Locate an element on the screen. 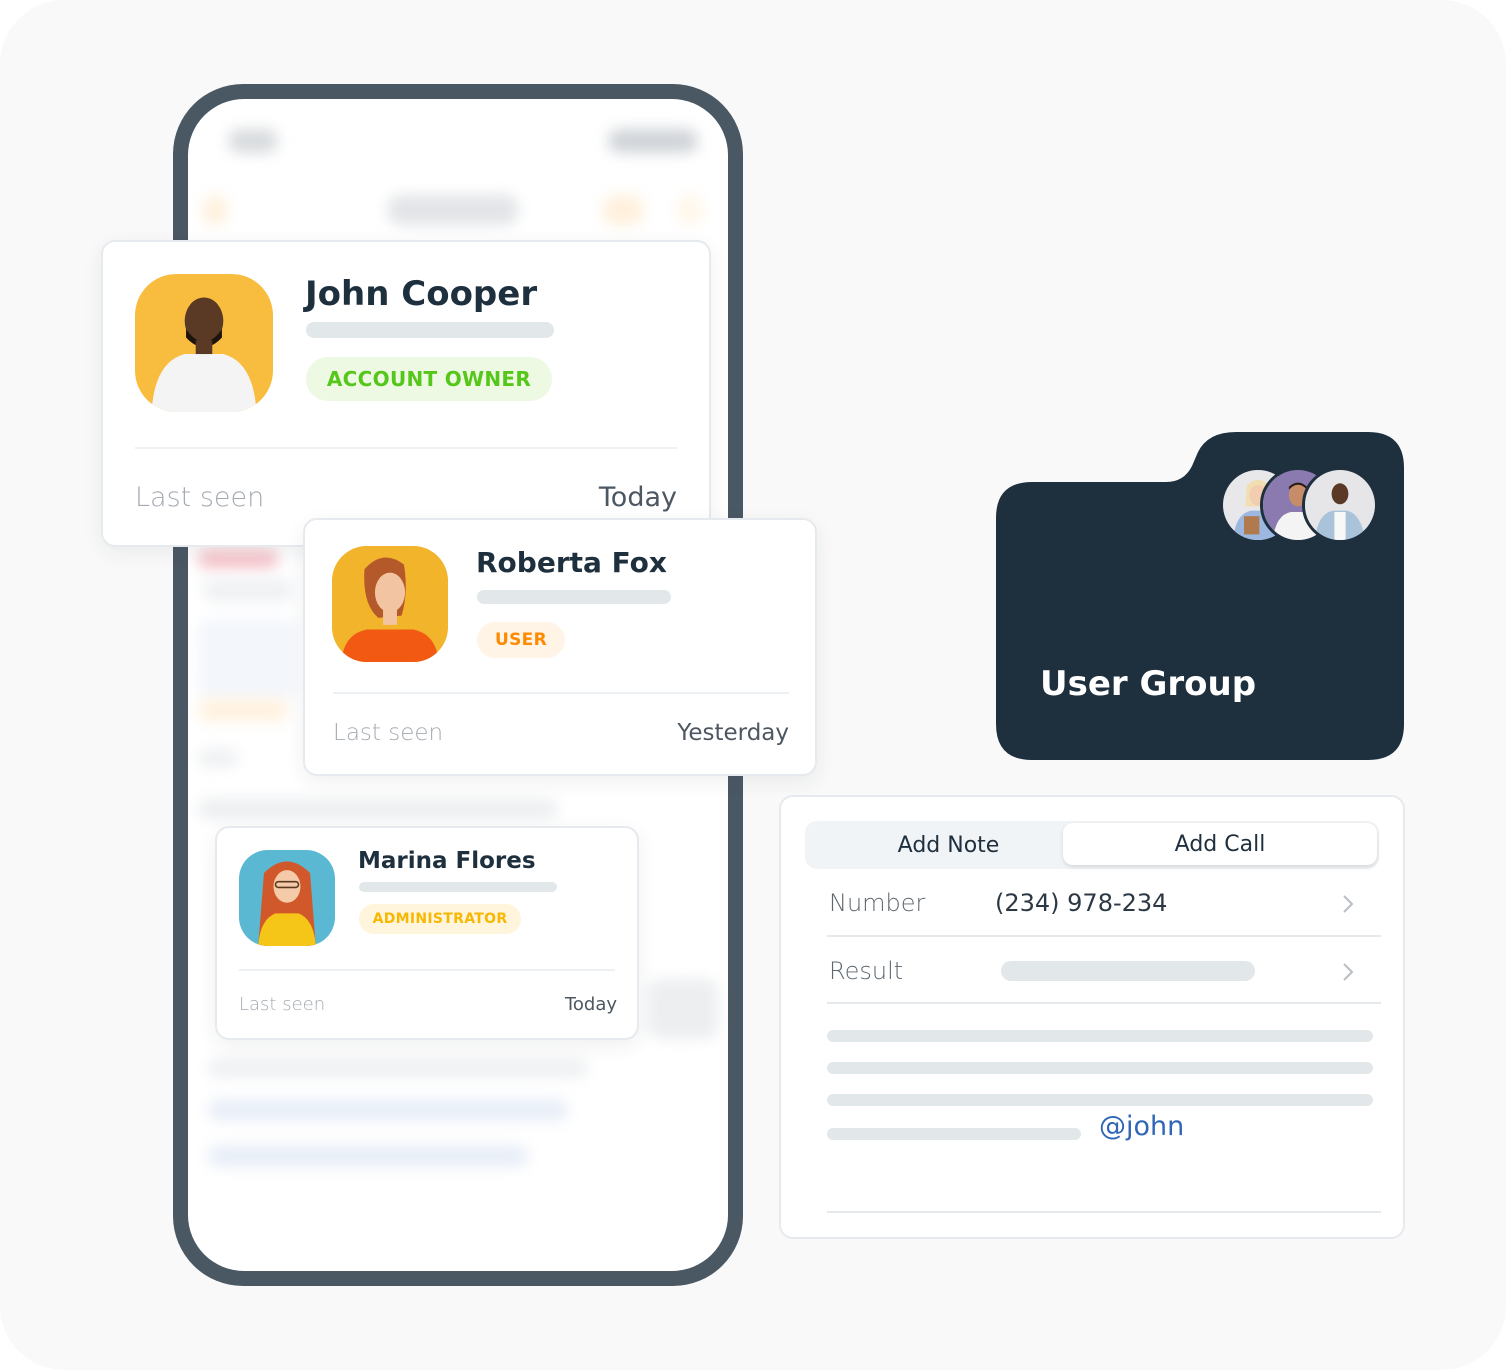  contact-name: Marina Flores is located at coordinates (447, 861).